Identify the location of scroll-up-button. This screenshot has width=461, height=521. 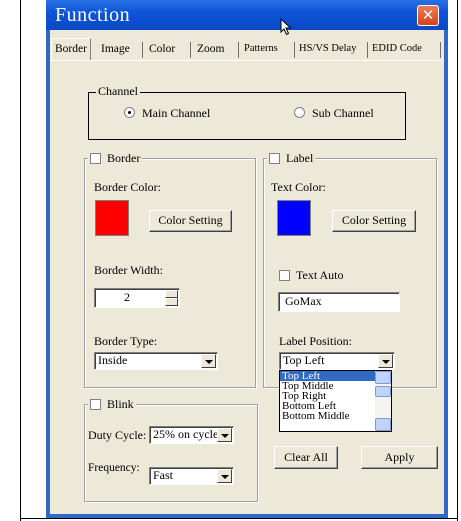
(383, 377).